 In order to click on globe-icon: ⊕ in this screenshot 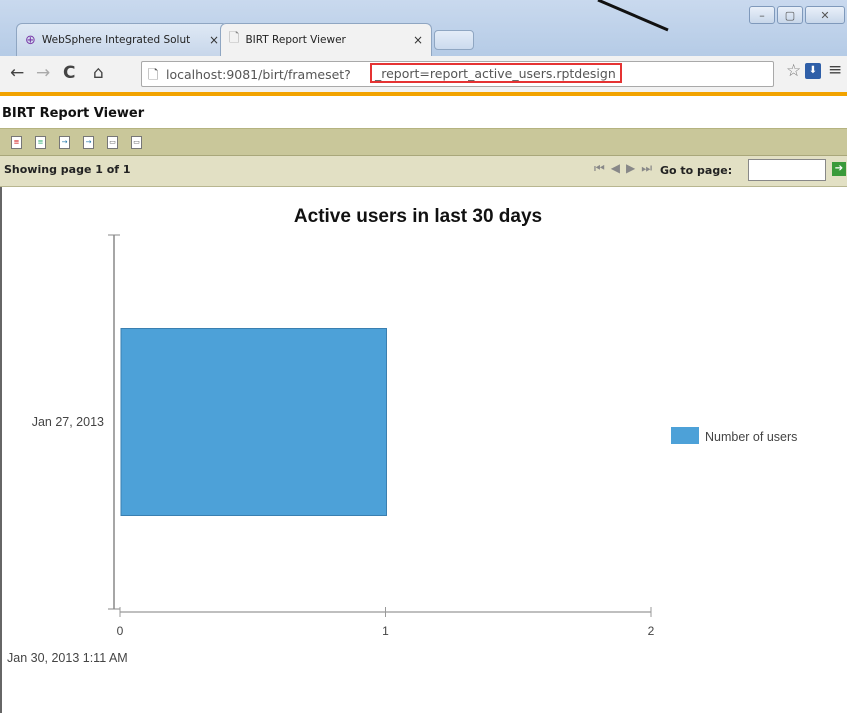, I will do `click(30, 40)`.